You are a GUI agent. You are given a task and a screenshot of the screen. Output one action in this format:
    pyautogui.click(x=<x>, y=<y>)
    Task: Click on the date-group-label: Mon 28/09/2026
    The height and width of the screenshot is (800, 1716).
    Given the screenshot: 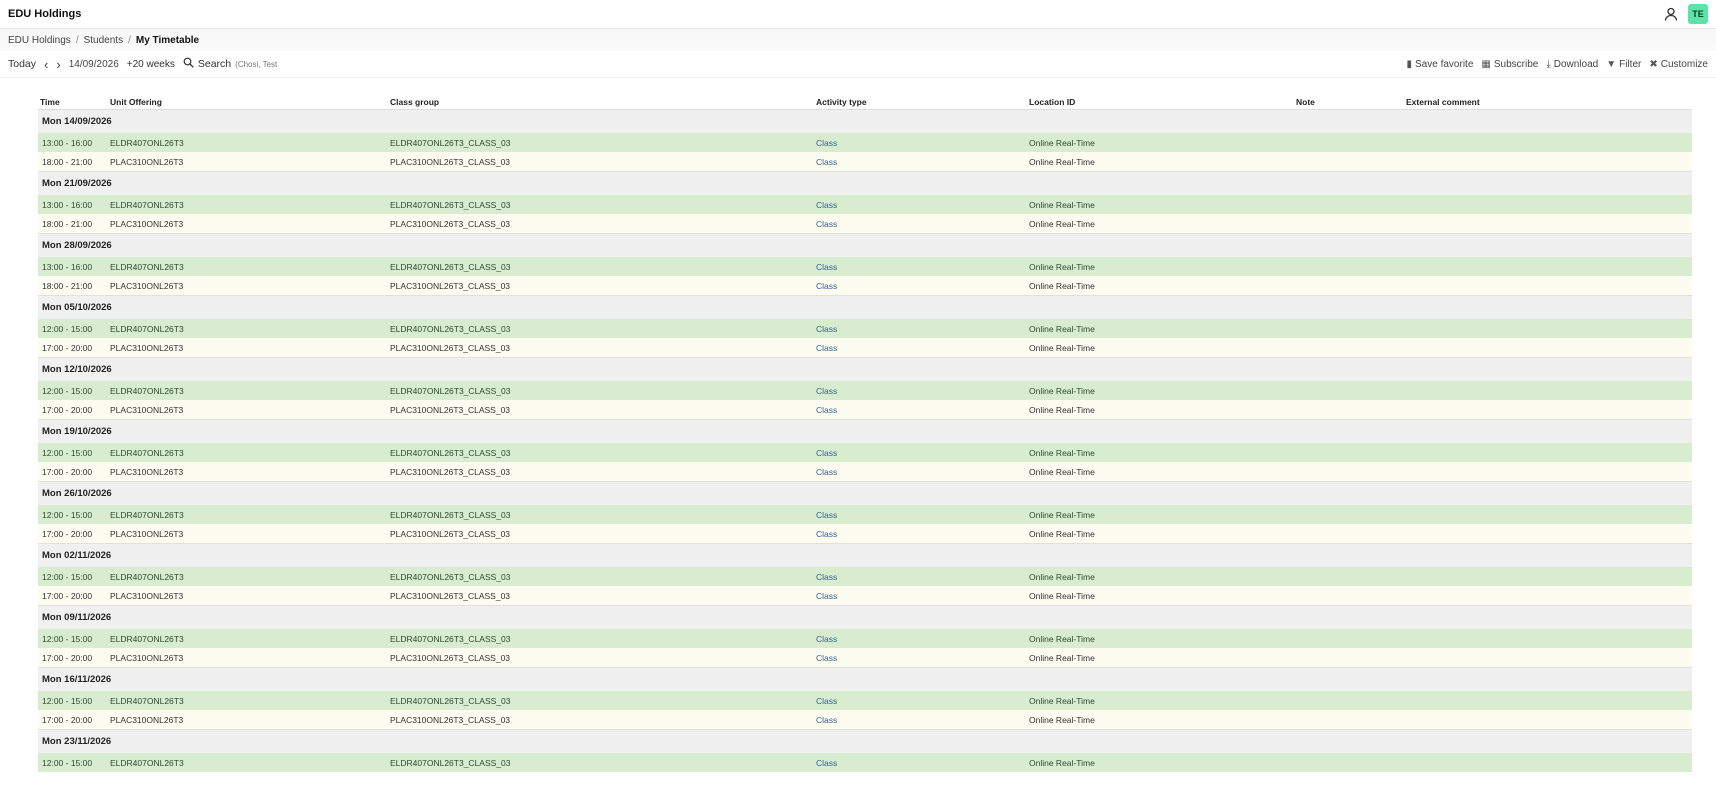 What is the action you would take?
    pyautogui.click(x=865, y=245)
    